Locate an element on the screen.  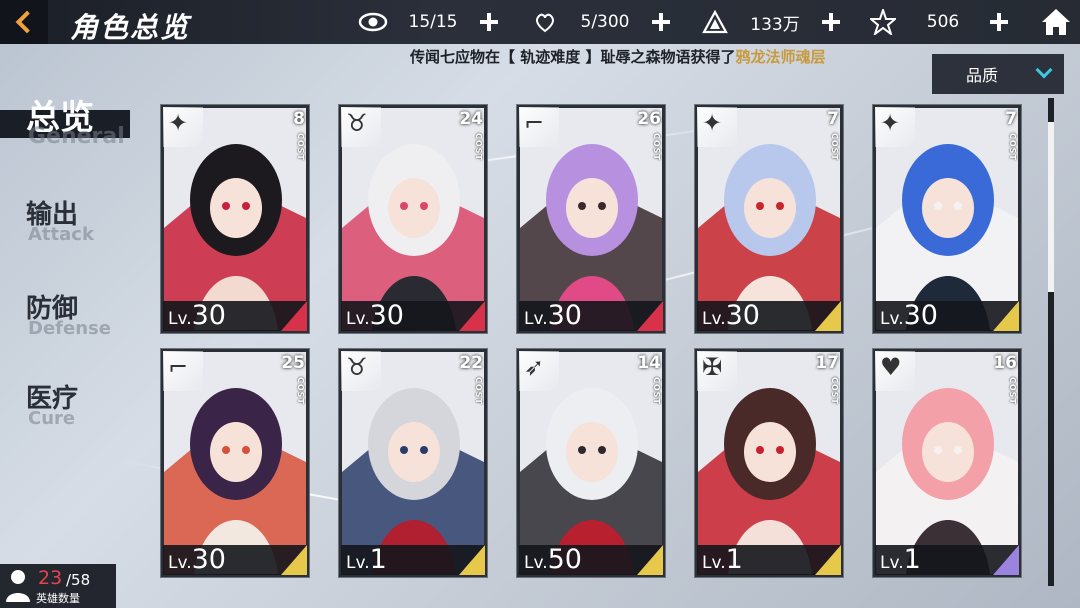
sidebar-item-cure: 医疗 Cure is located at coordinates (70, 406).